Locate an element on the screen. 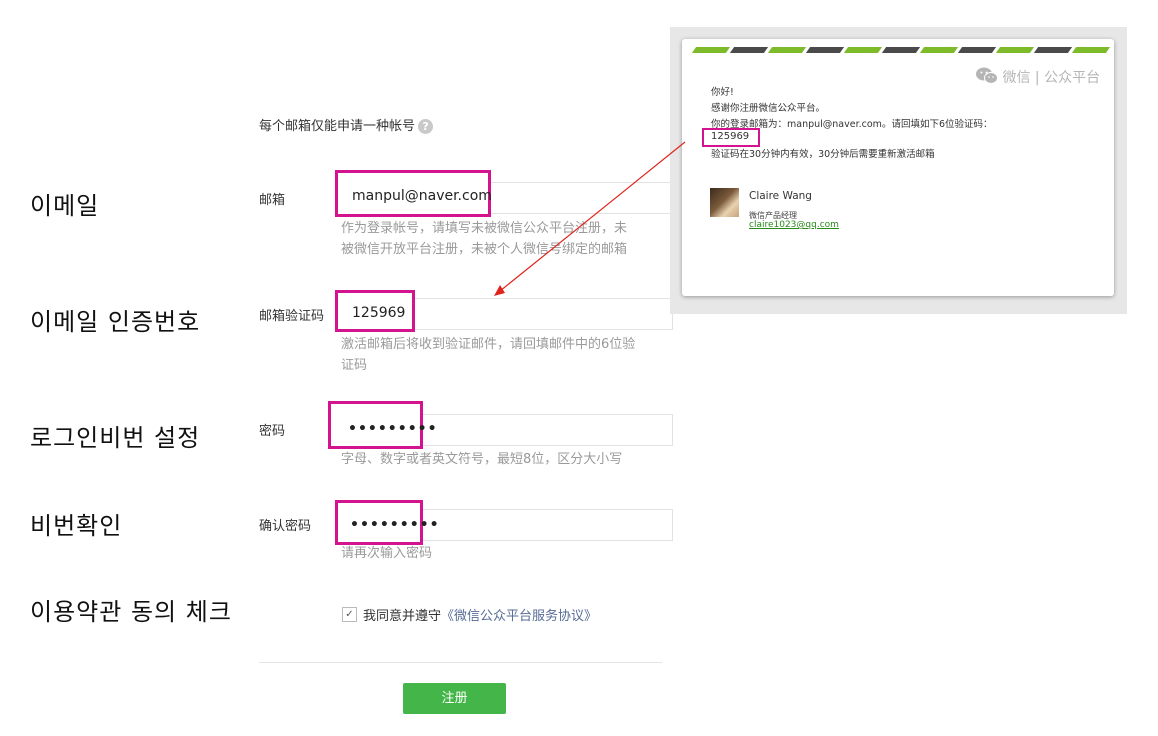 The height and width of the screenshot is (736, 1158). arrow-head-icon is located at coordinates (499, 290).